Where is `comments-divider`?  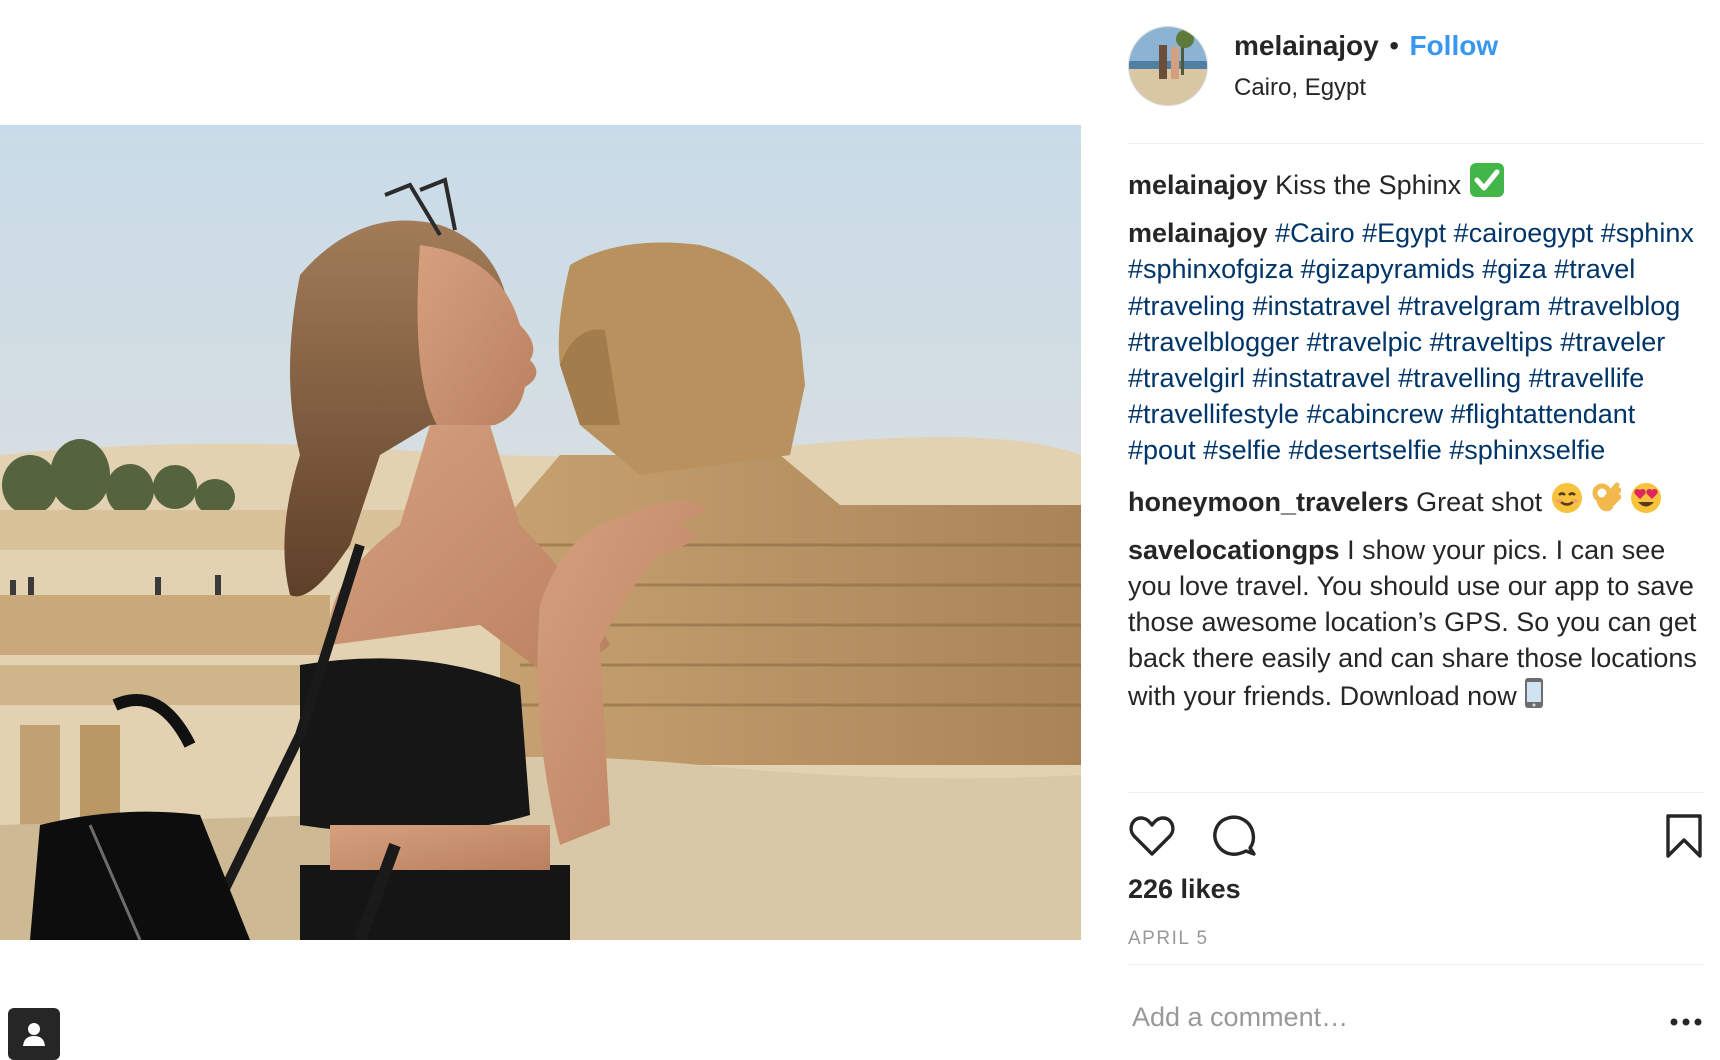 comments-divider is located at coordinates (1416, 792).